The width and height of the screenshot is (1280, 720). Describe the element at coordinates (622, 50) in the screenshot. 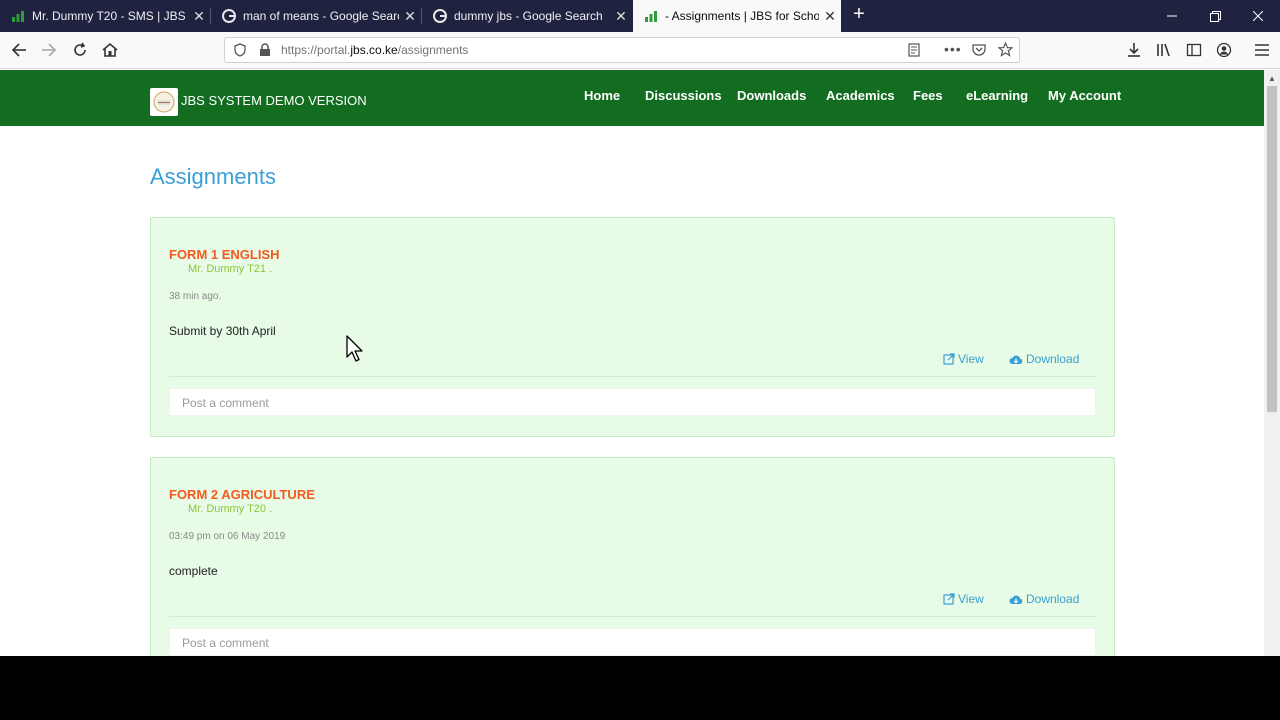

I see `url-bar: https://portal.jbs.co.ke/assignments •••` at that location.